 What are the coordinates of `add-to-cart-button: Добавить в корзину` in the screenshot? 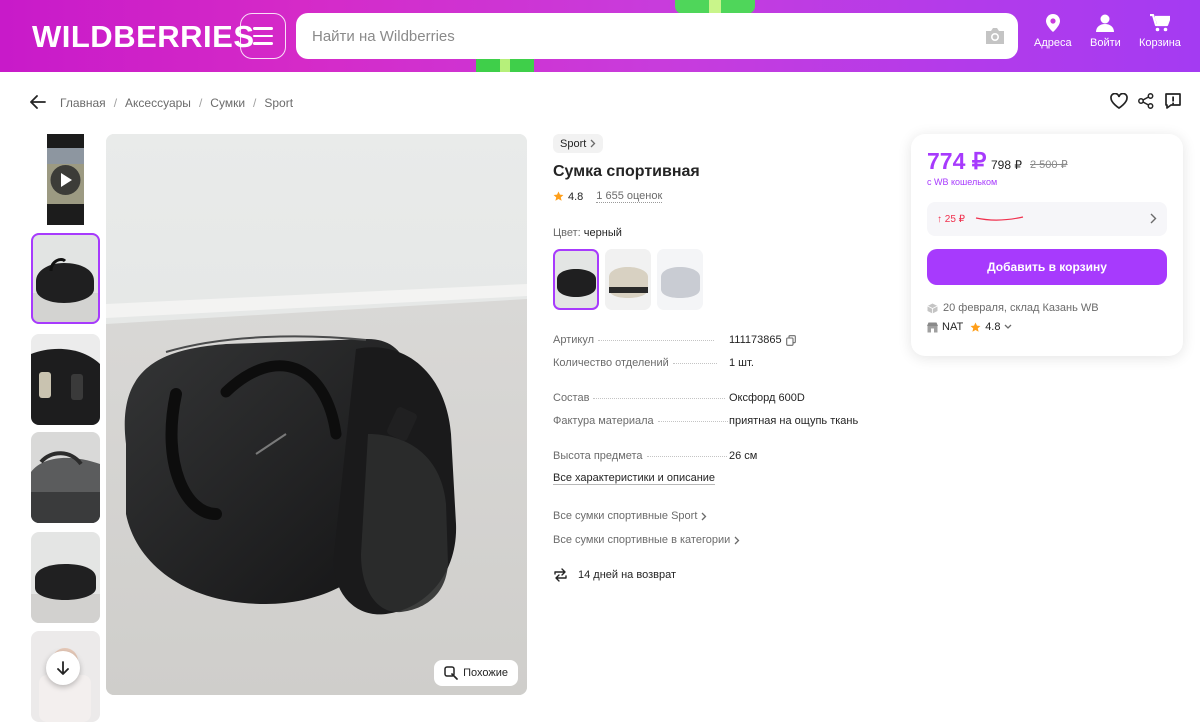 It's located at (1047, 267).